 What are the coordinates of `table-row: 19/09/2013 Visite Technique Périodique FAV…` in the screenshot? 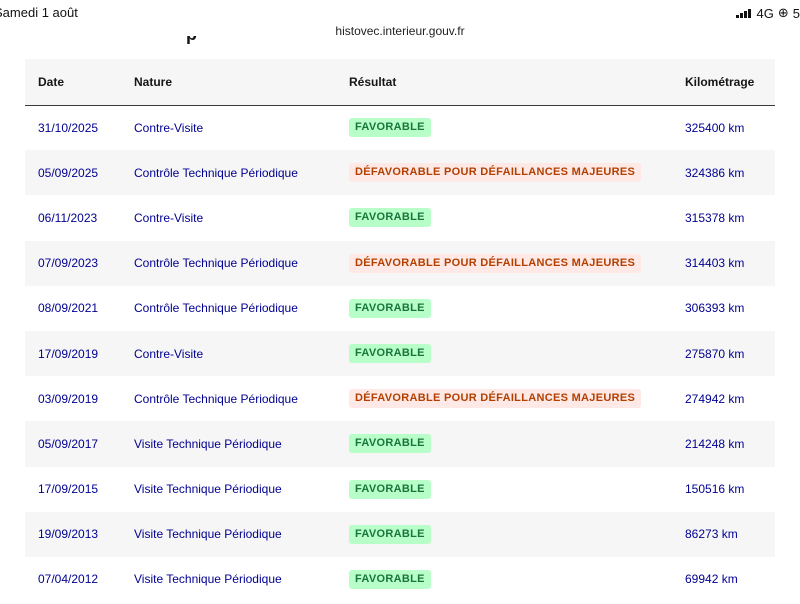 It's located at (400, 534).